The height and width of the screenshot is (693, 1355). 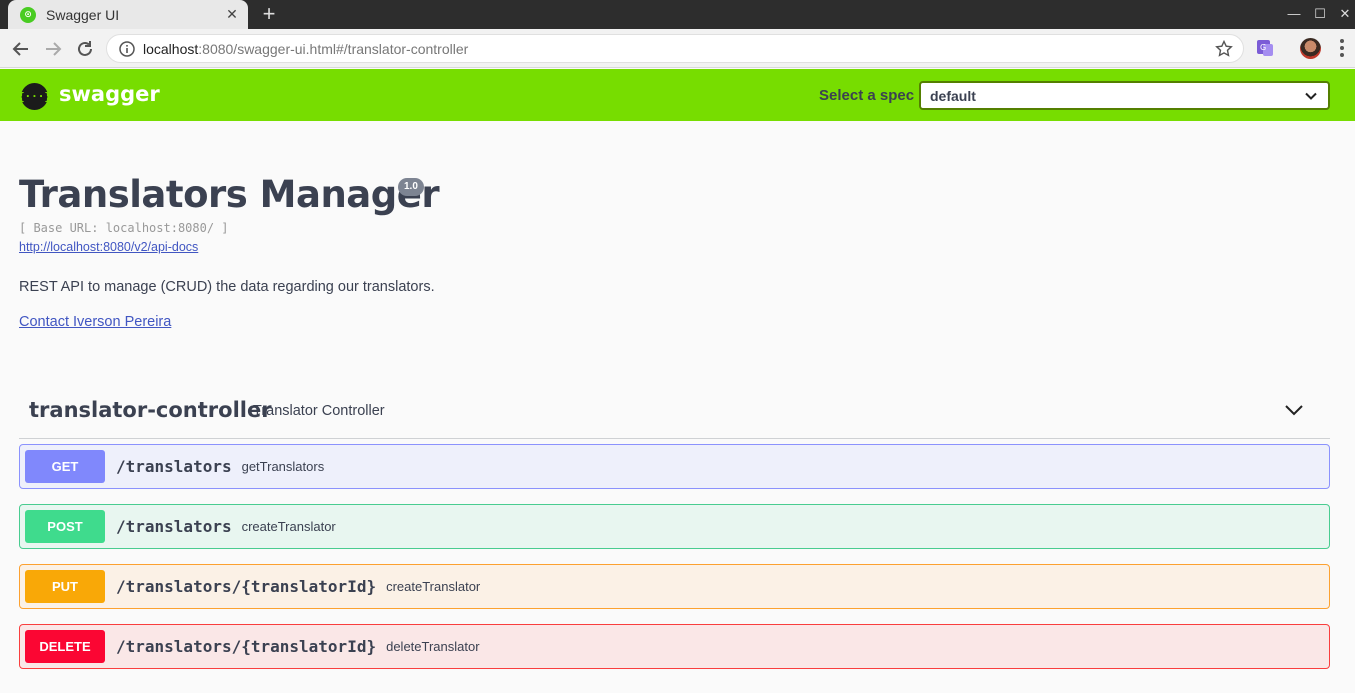 What do you see at coordinates (124, 228) in the screenshot?
I see `base-url: [ Base URL: localhost:8080/ ]` at bounding box center [124, 228].